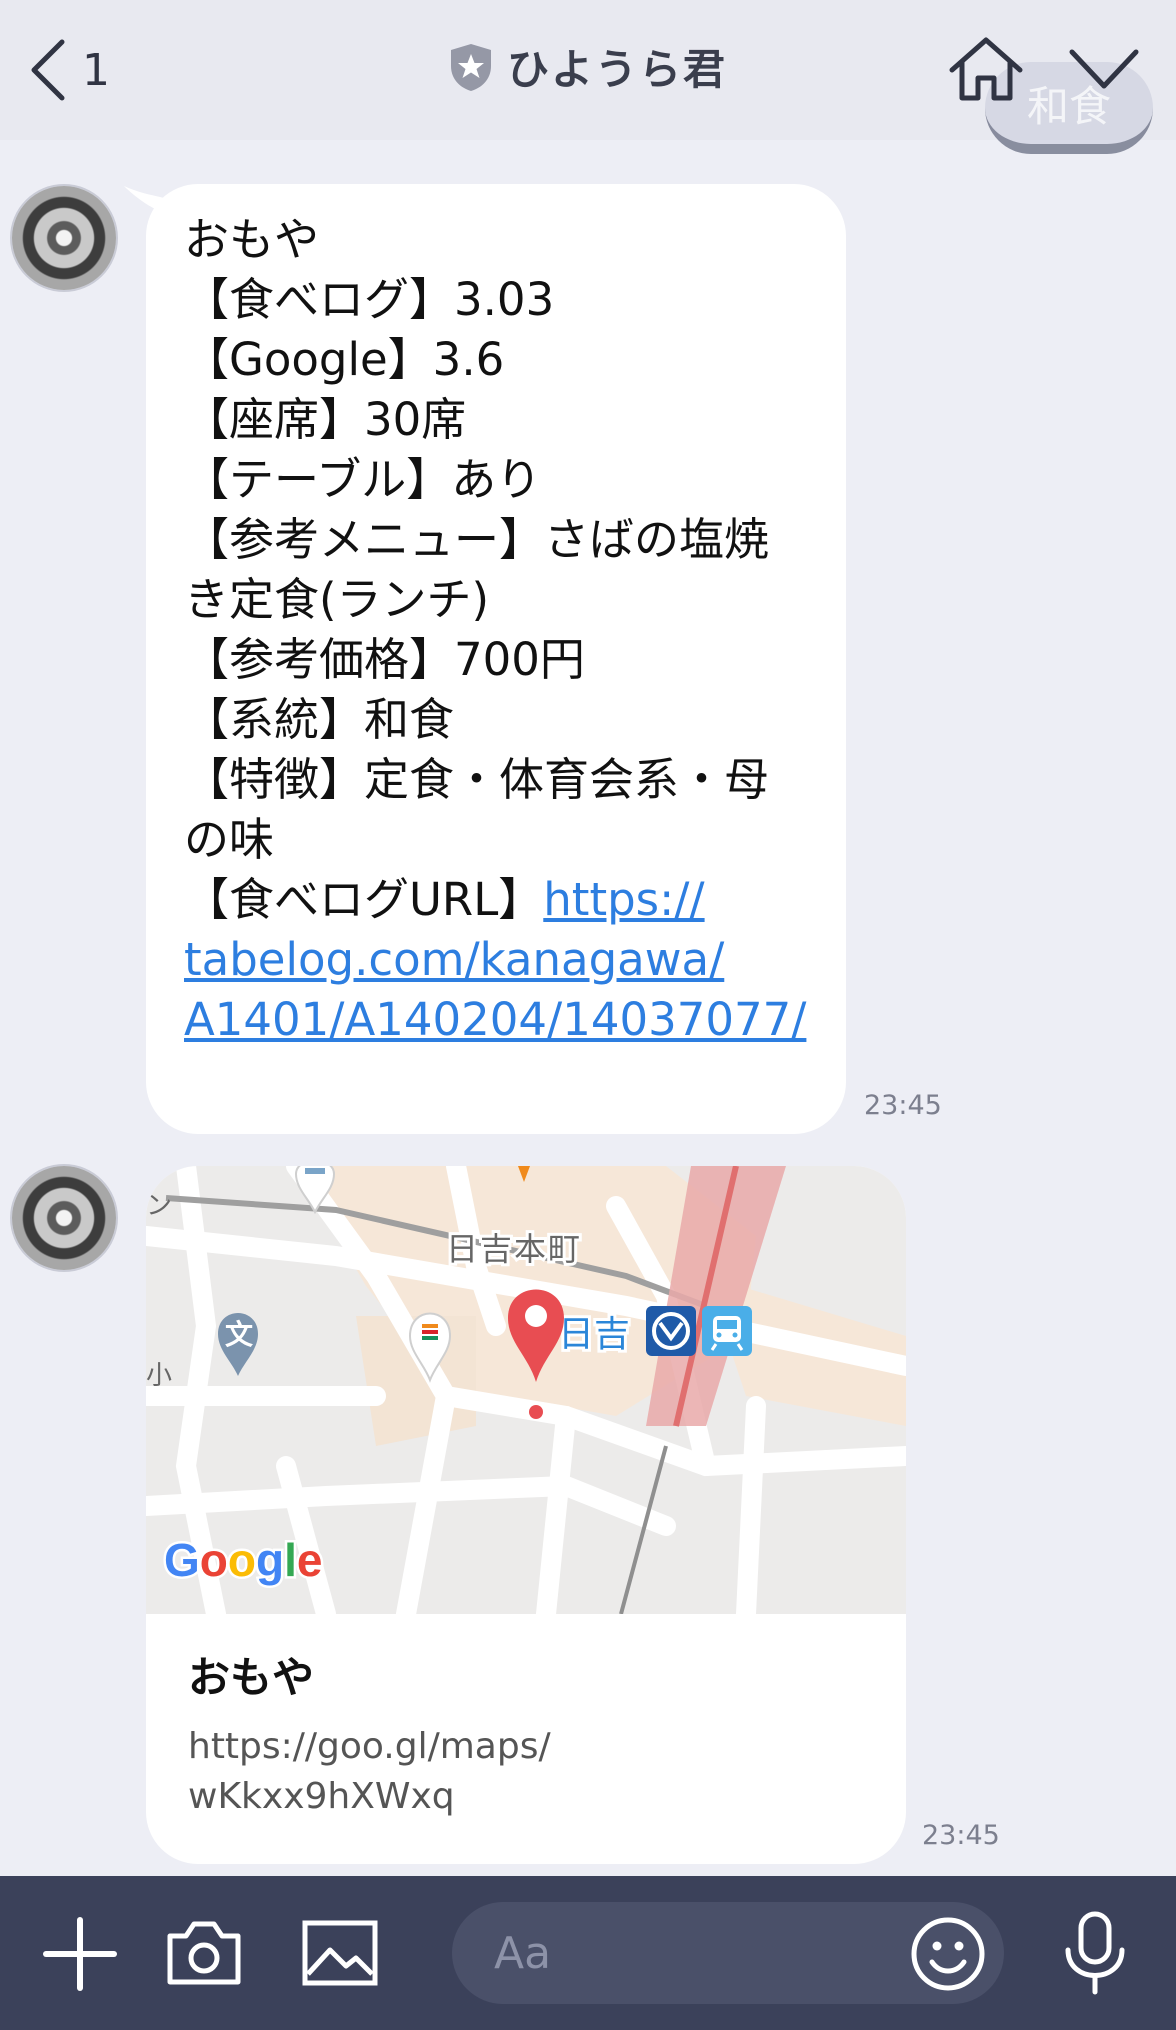 This screenshot has height=2030, width=1176. Describe the element at coordinates (80, 1954) in the screenshot. I see `plus-icon` at that location.